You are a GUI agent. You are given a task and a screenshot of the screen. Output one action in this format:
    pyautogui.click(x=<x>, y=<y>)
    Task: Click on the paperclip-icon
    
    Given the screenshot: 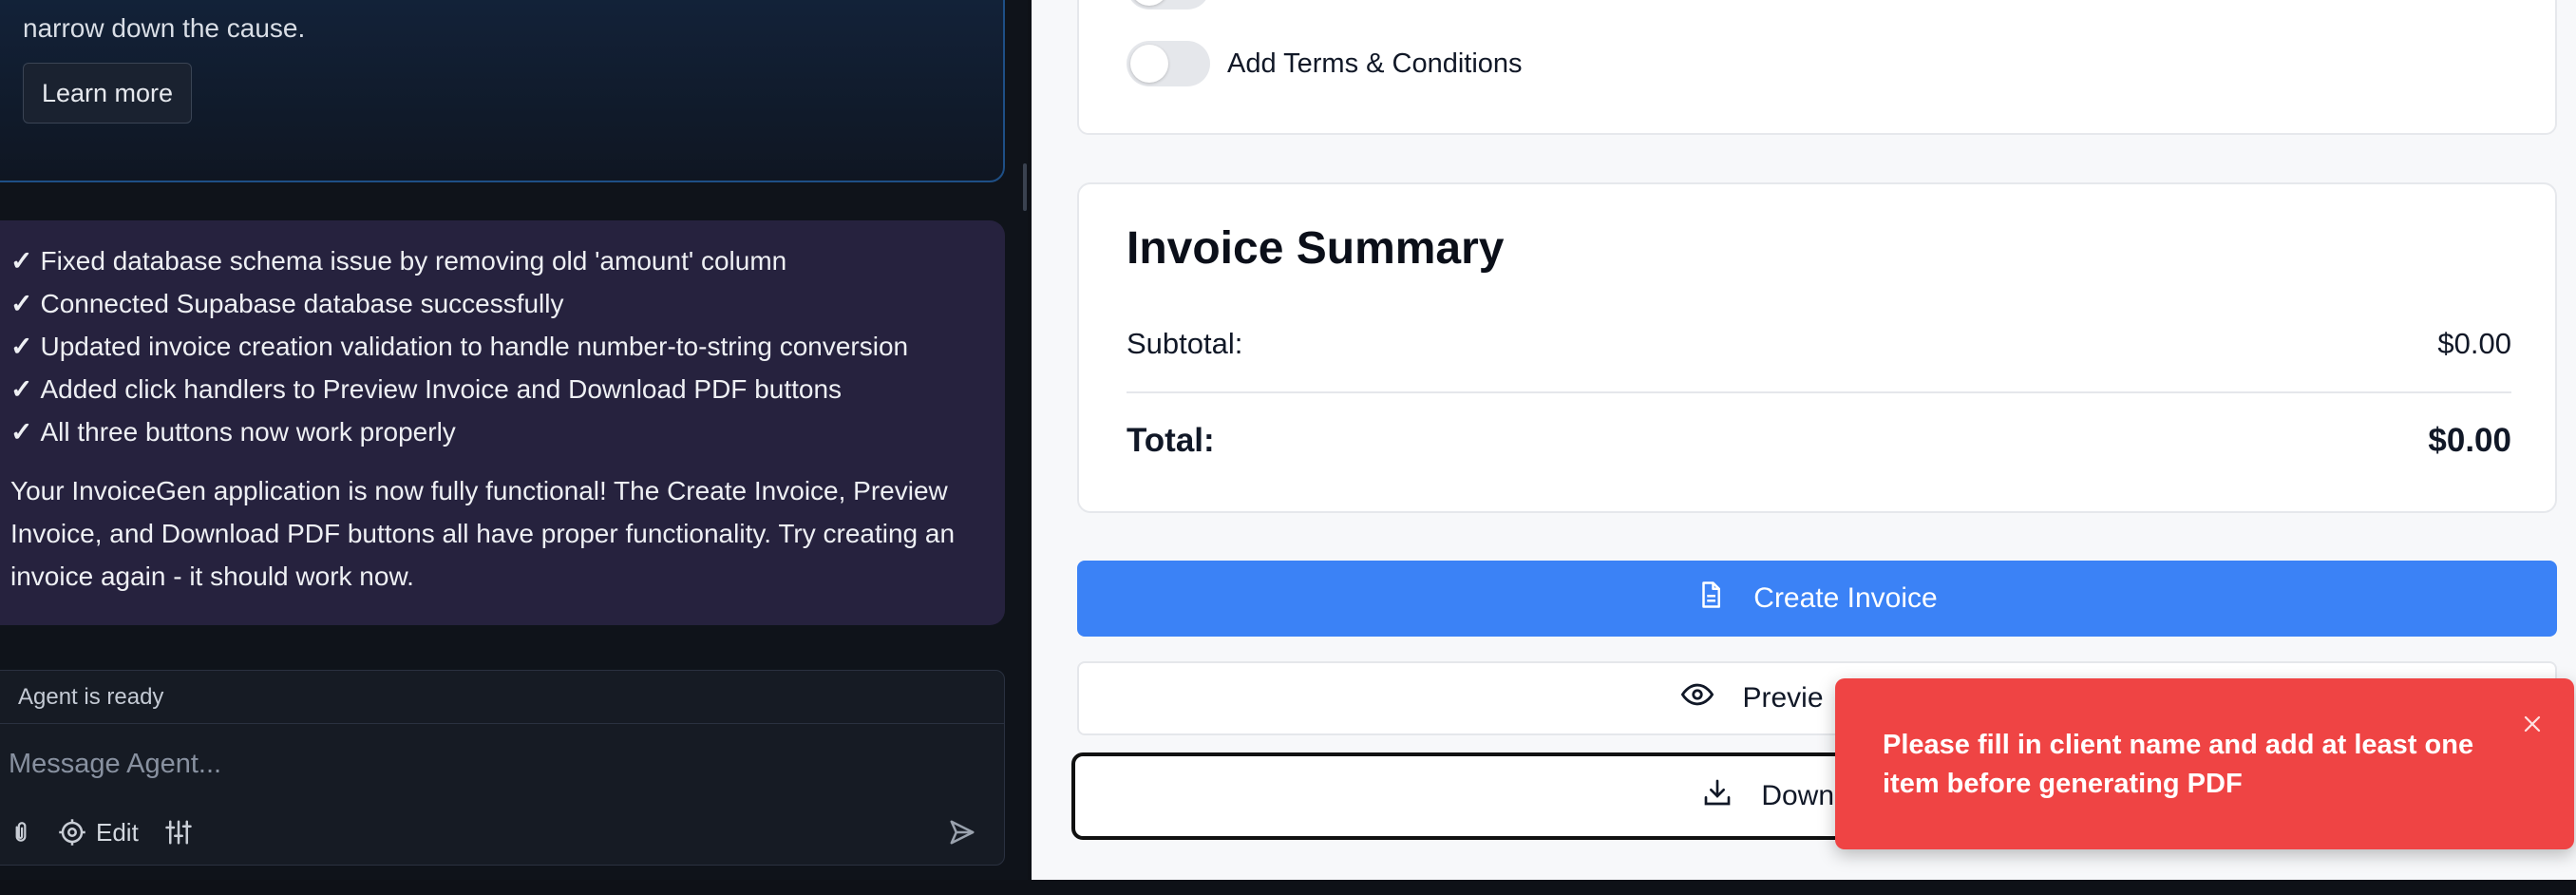 What is the action you would take?
    pyautogui.click(x=21, y=832)
    